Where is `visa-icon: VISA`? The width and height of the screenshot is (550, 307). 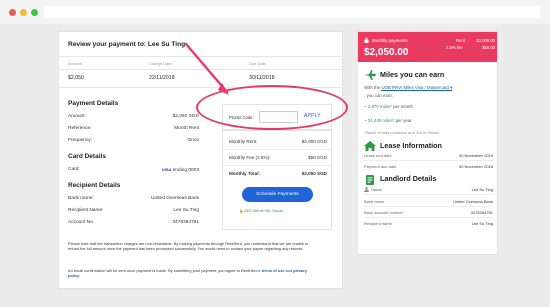
visa-icon: VISA is located at coordinates (166, 169).